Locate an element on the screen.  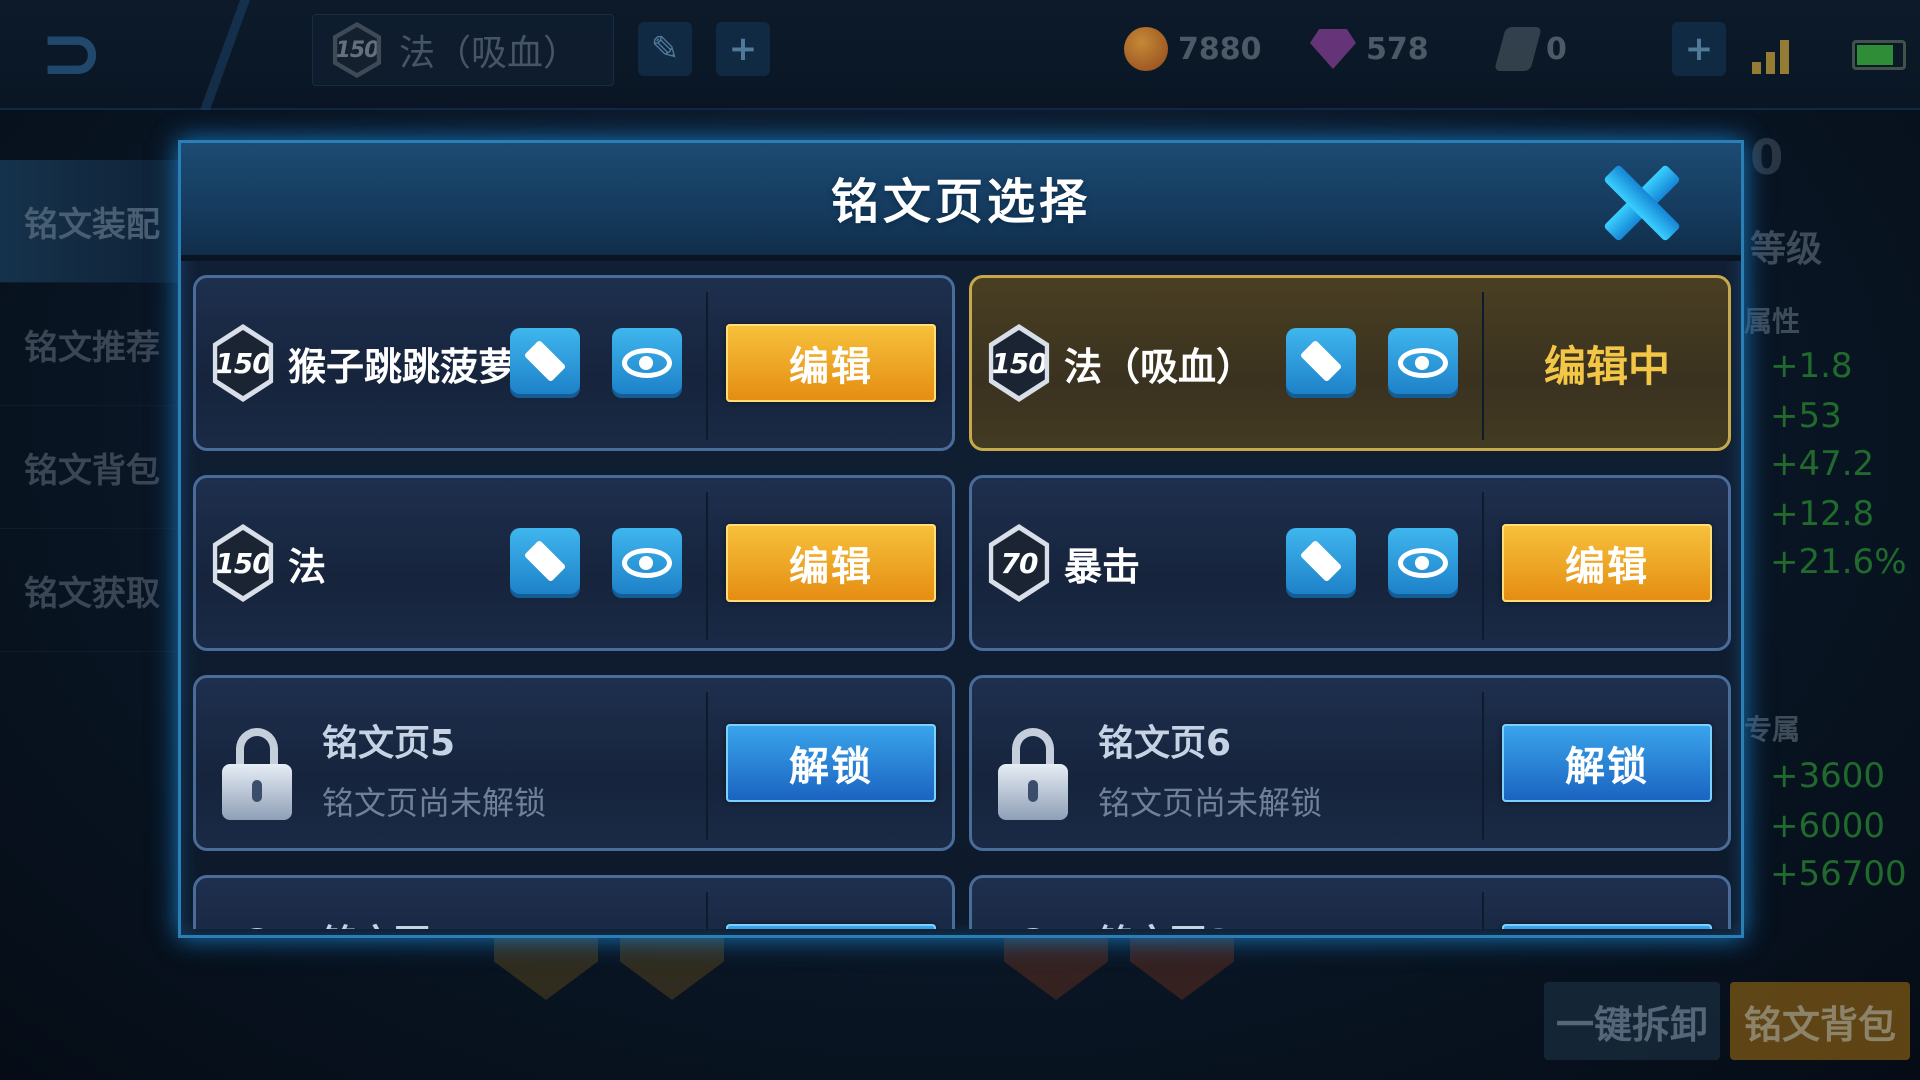
level-label: 等级 is located at coordinates (1786, 249).